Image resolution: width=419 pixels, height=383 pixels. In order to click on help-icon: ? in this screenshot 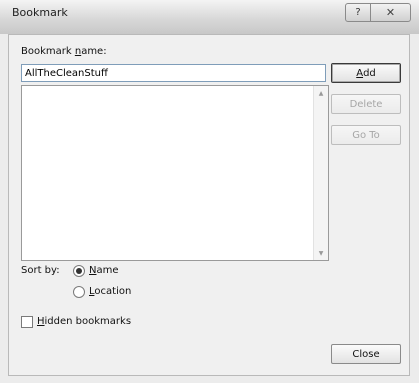, I will do `click(358, 12)`.